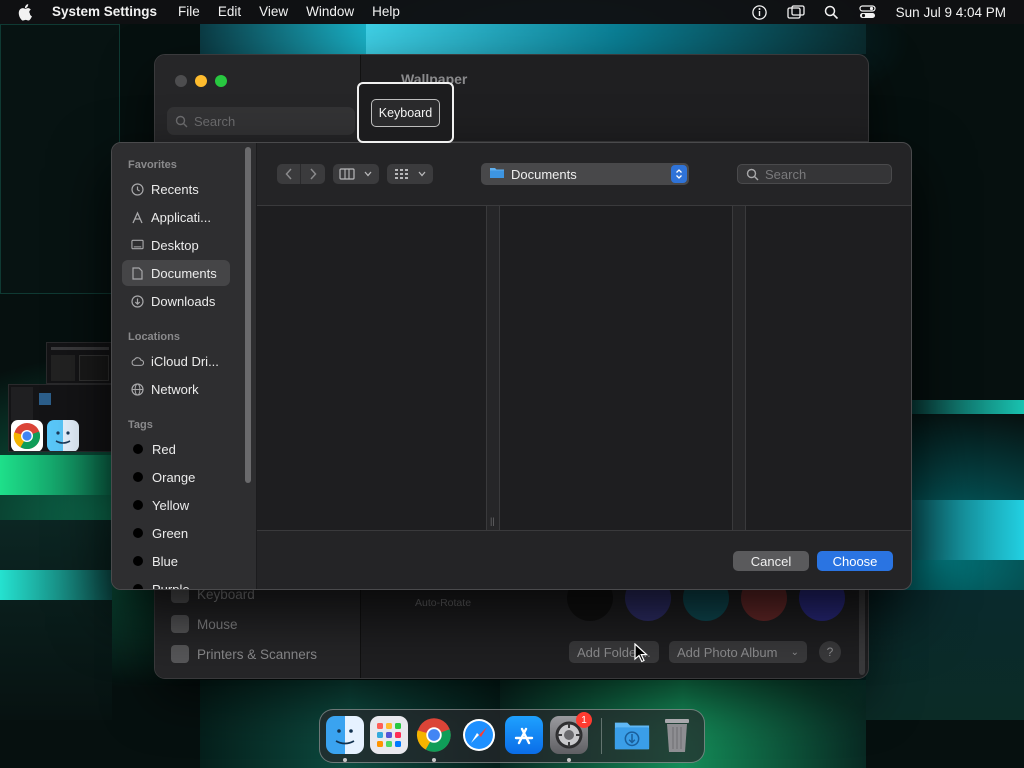 This screenshot has width=1024, height=768. What do you see at coordinates (479, 735) in the screenshot?
I see `dock-safari-icon` at bounding box center [479, 735].